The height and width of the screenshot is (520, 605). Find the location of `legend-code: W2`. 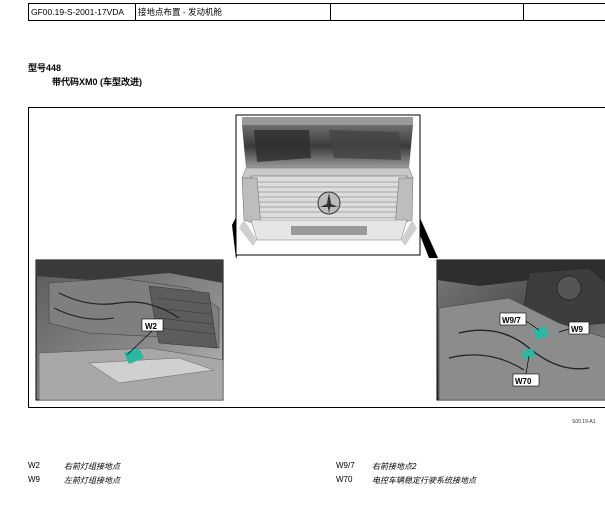

legend-code: W2 is located at coordinates (34, 465).